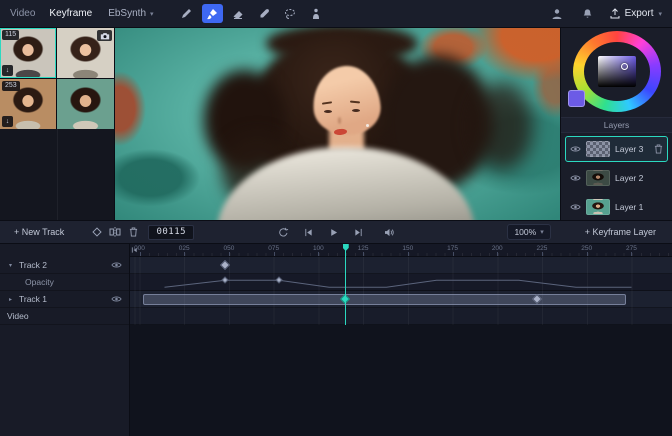 This screenshot has height=436, width=672. I want to click on user-account-button, so click(557, 14).